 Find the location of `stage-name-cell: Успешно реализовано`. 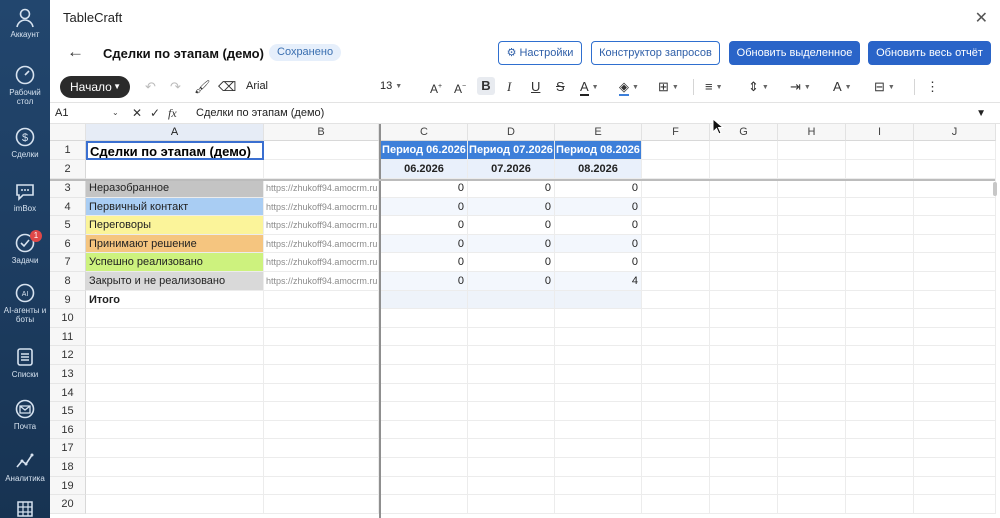

stage-name-cell: Успешно реализовано is located at coordinates (175, 262).